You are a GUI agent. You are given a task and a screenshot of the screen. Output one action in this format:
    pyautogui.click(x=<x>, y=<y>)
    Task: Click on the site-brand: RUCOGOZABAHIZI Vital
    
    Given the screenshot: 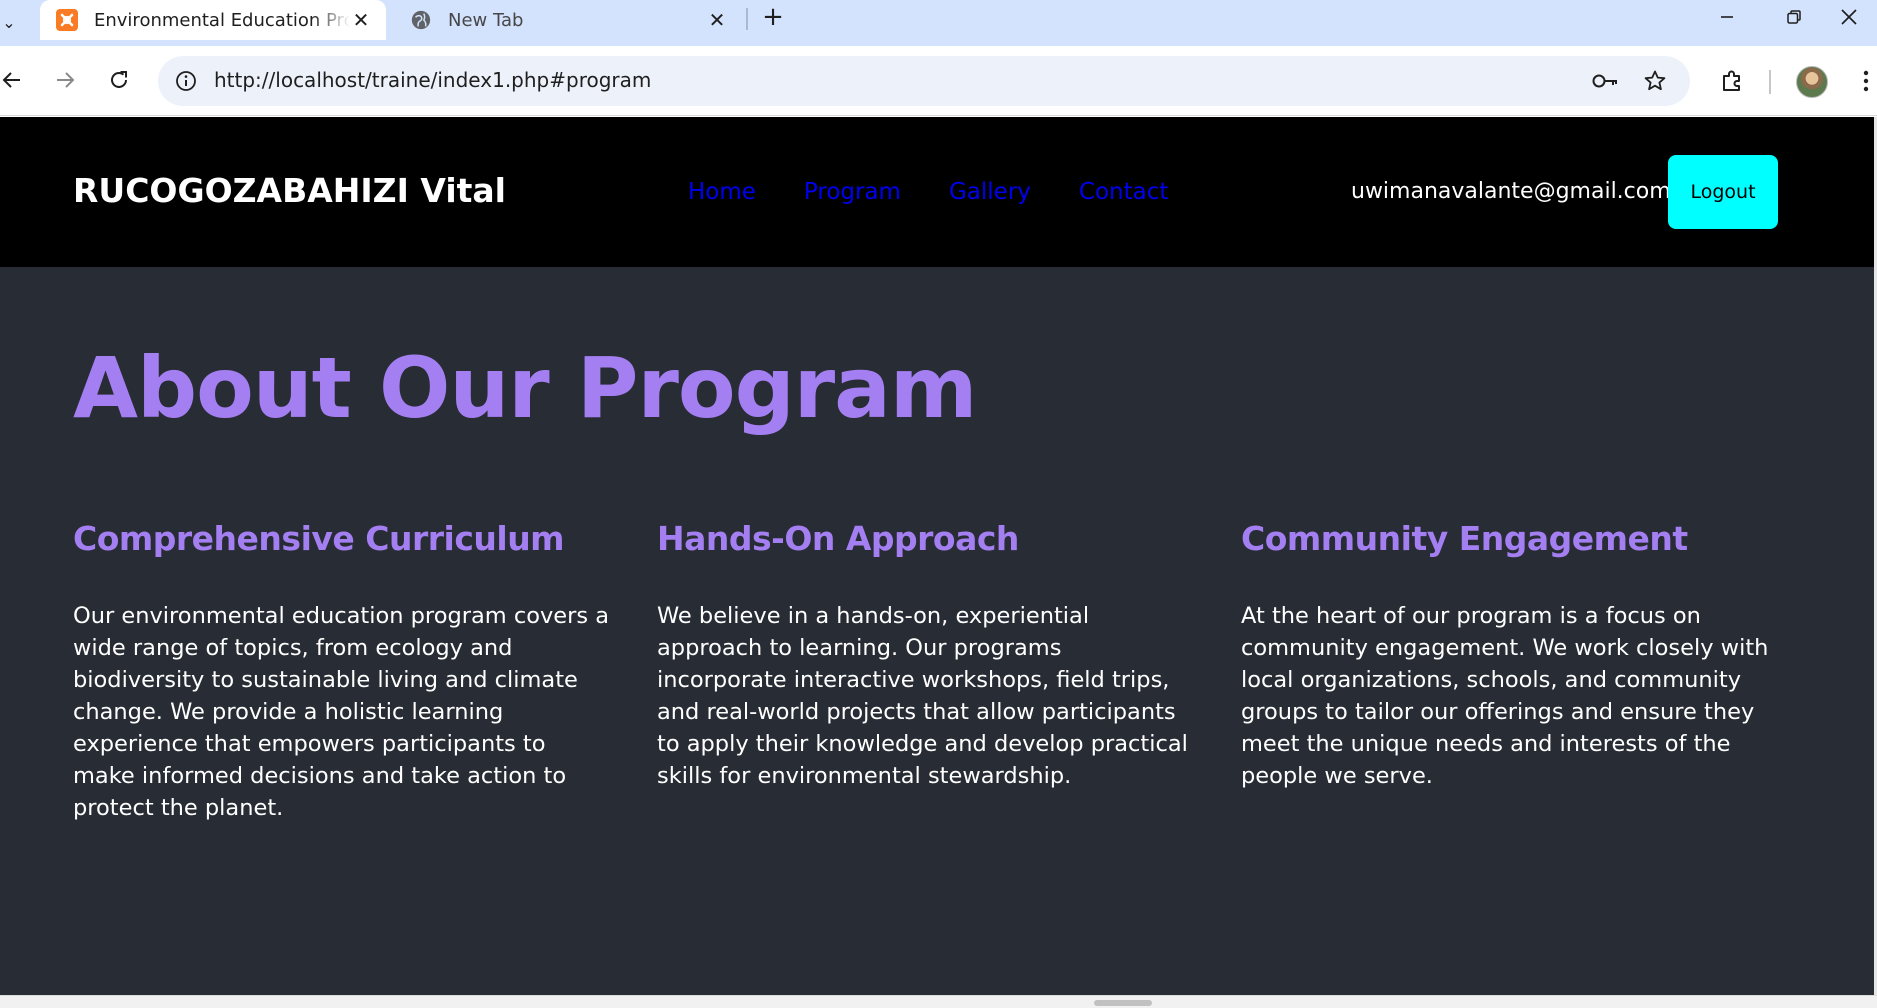 What is the action you would take?
    pyautogui.click(x=289, y=190)
    